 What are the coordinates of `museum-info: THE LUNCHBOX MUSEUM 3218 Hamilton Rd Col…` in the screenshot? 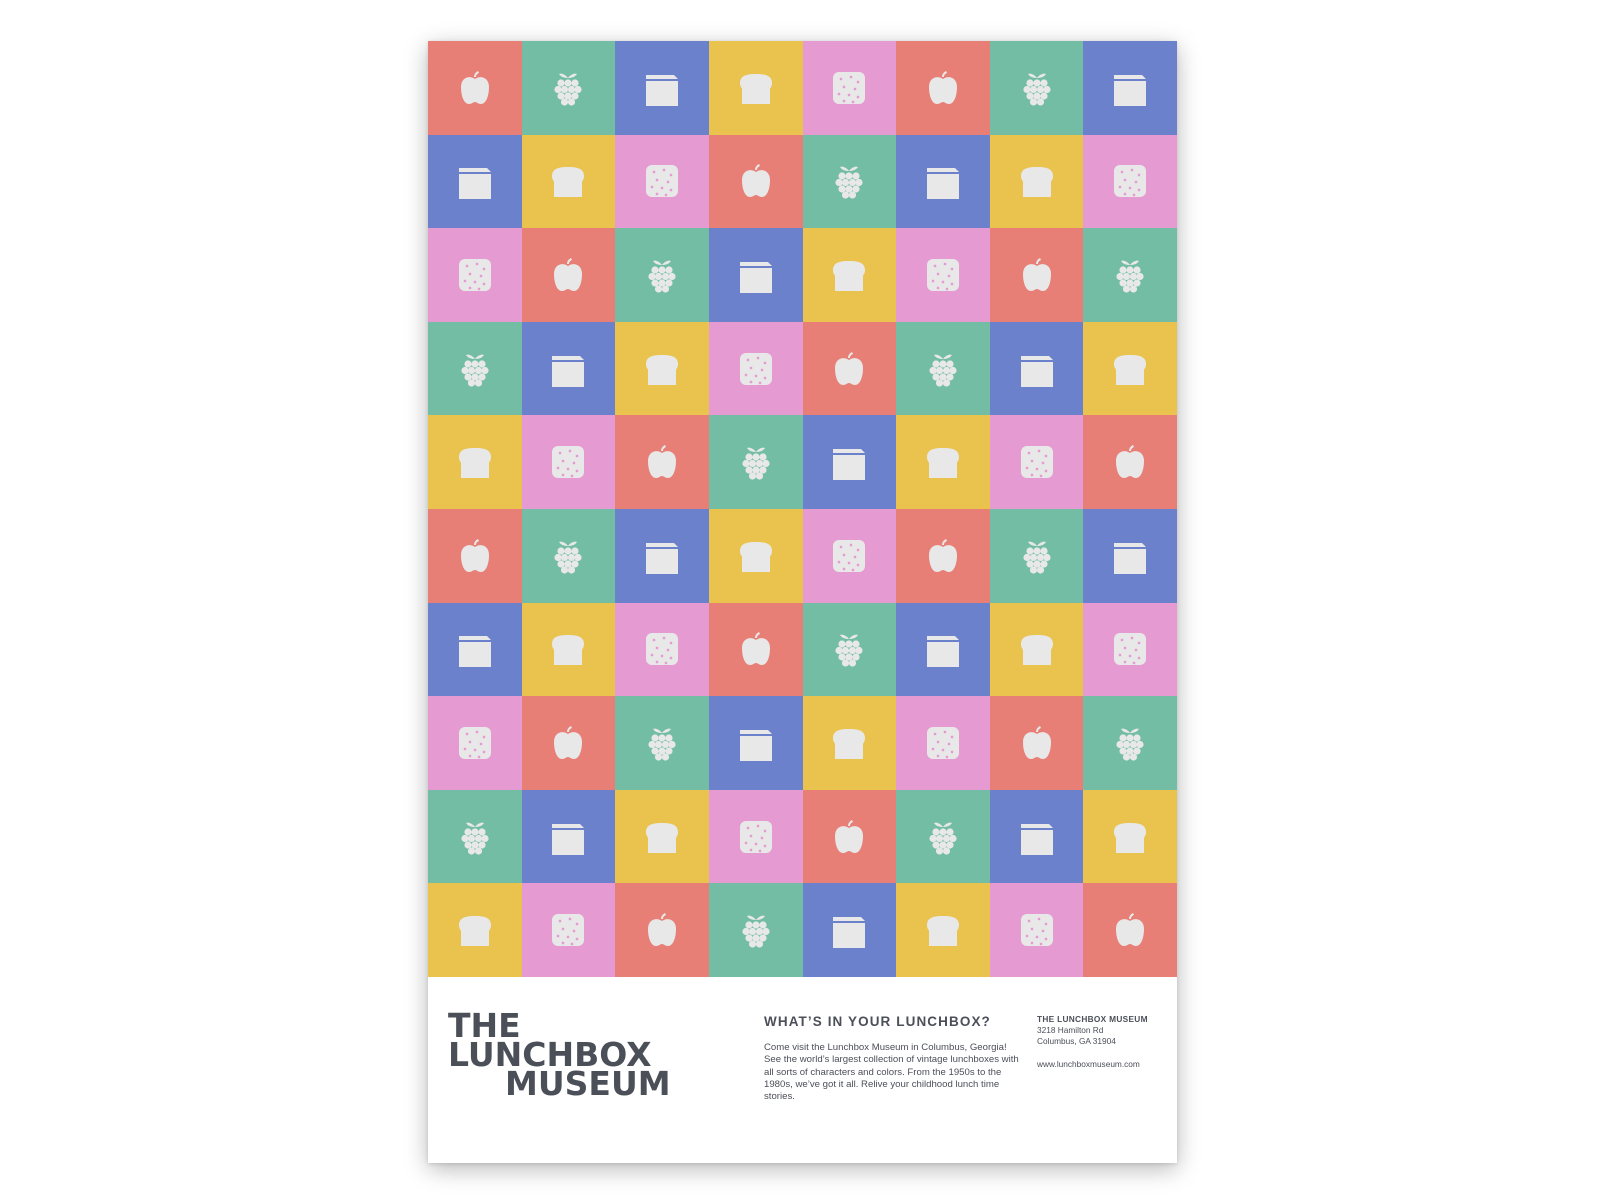 It's located at (1107, 1042).